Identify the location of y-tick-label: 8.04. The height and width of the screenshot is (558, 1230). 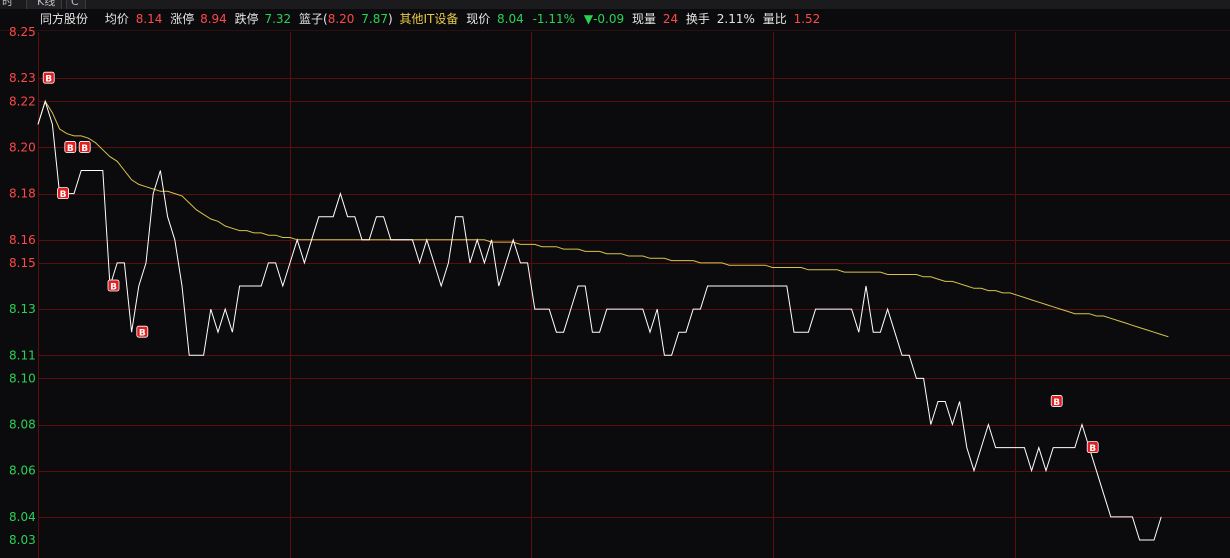
(22, 517).